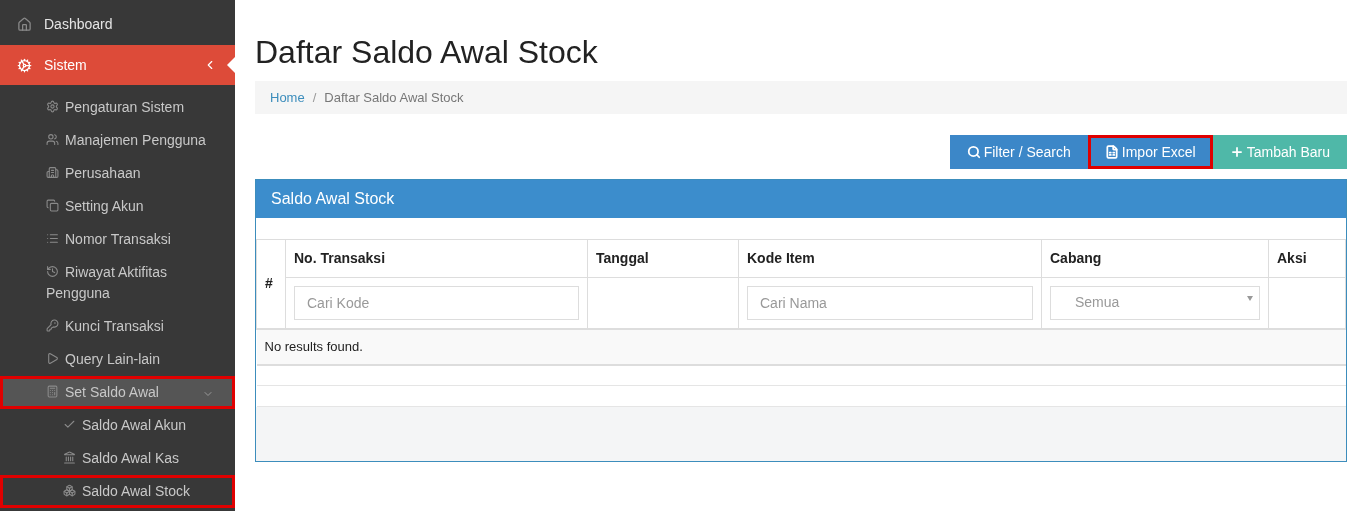 Image resolution: width=1351 pixels, height=511 pixels. Describe the element at coordinates (1018, 152) in the screenshot. I see `toolbar-button: Filter / Search` at that location.